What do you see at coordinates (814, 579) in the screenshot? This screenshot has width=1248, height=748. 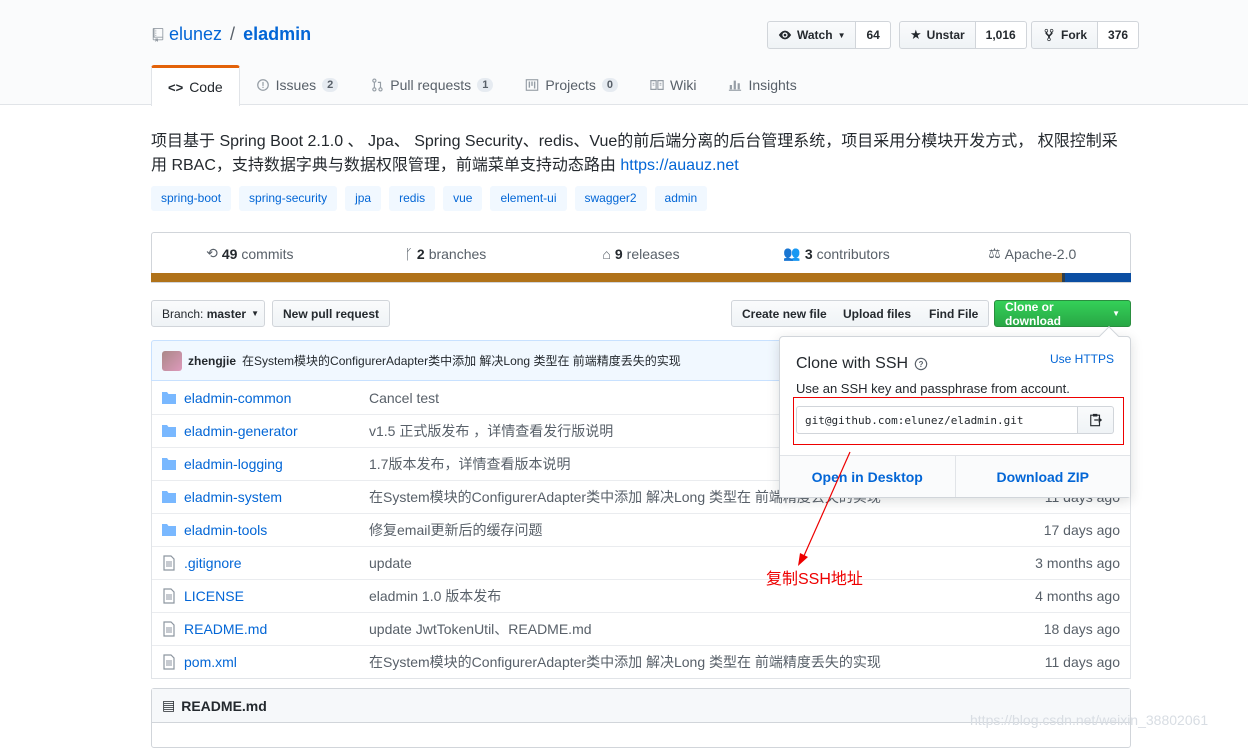 I see `annotation-label: 复制SSH地址` at bounding box center [814, 579].